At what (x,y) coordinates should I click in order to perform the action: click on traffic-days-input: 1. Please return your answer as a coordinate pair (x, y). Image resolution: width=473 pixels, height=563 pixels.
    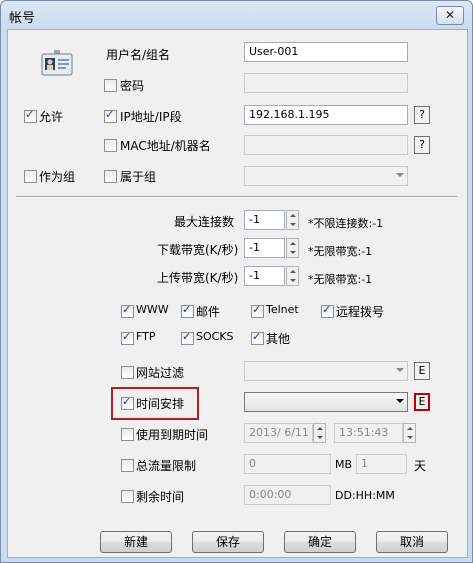
    Looking at the image, I should click on (381, 464).